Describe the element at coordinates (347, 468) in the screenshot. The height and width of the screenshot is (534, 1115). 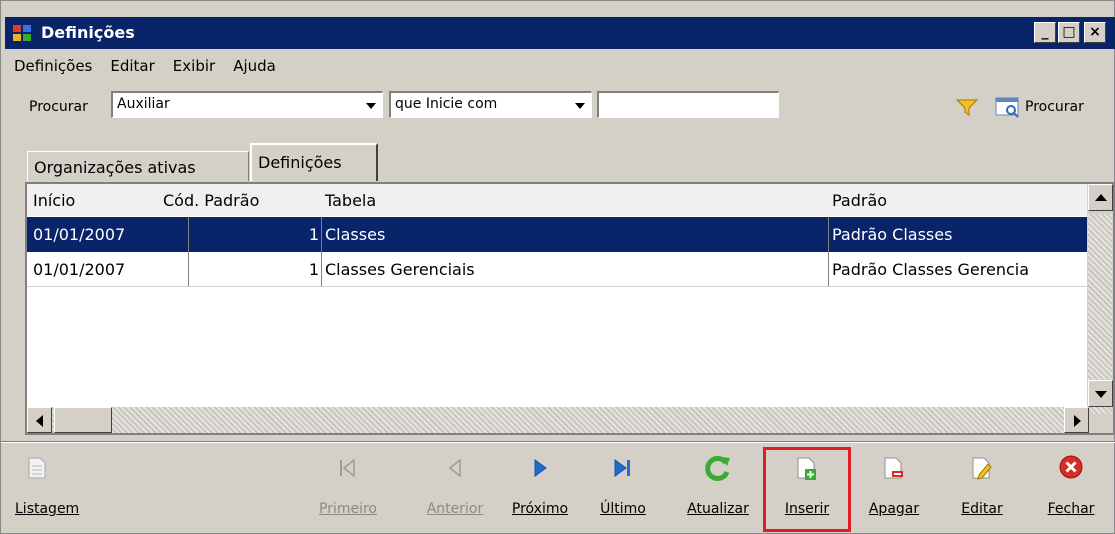
I see `first-record-icon` at that location.